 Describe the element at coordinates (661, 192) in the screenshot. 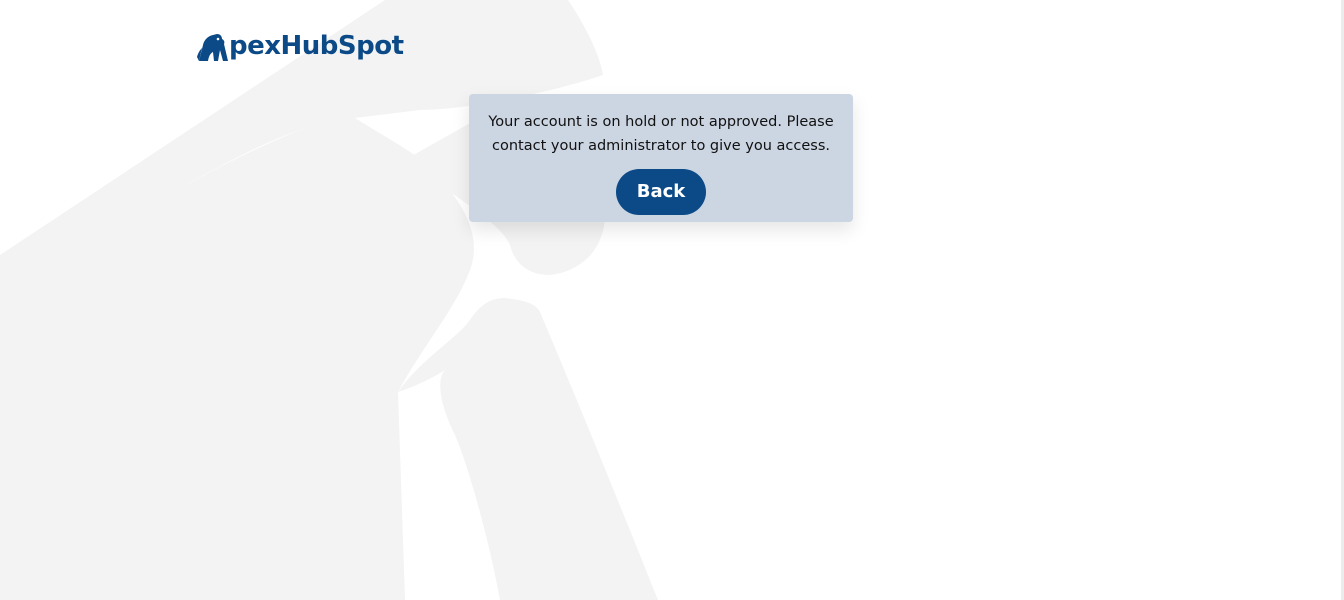

I see `back-button: Back` at that location.